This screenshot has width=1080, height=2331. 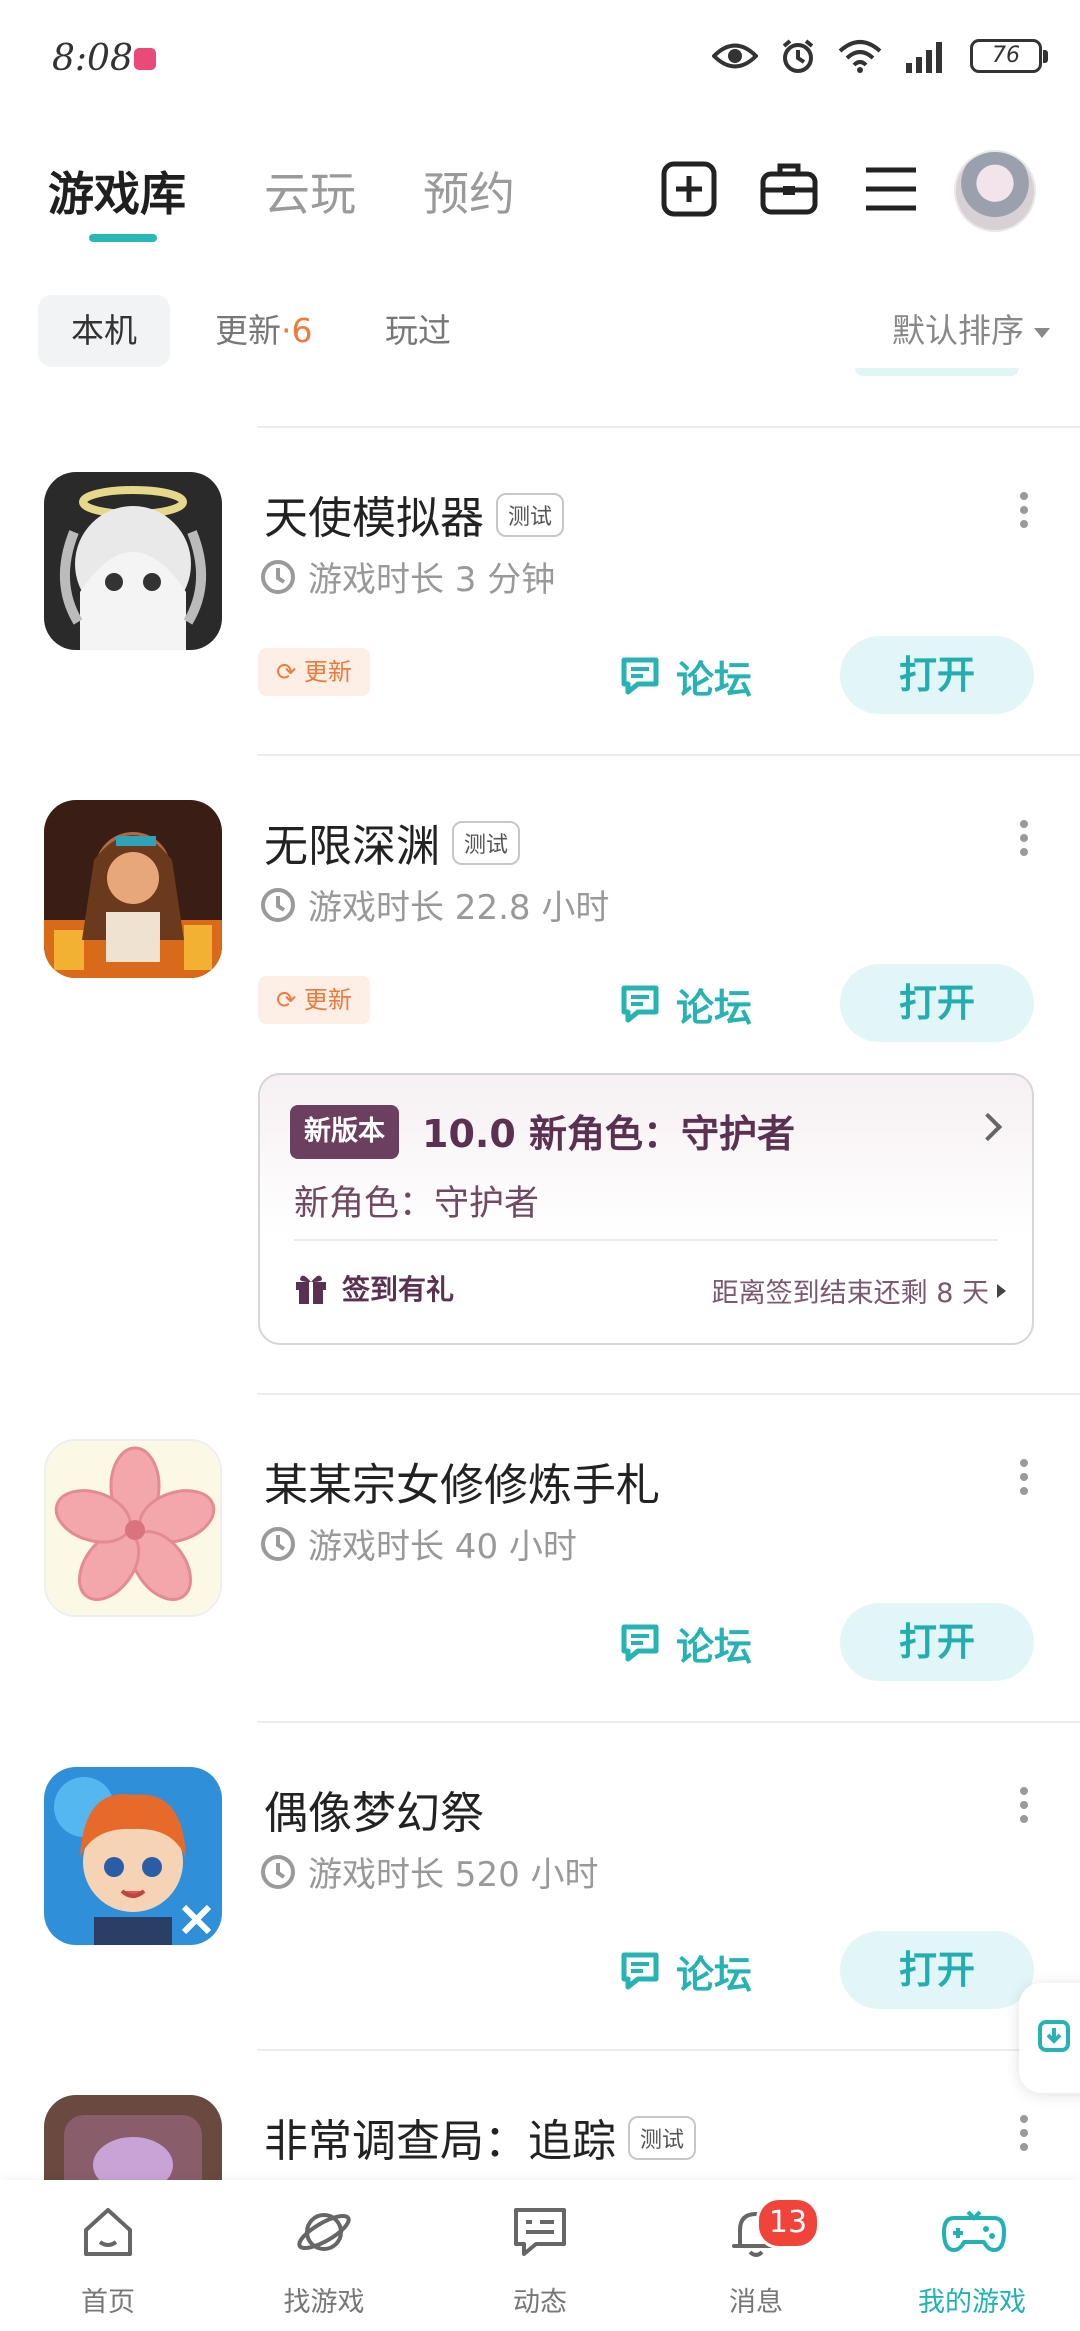 I want to click on nav-find-games-label: 找游戏, so click(x=324, y=2302).